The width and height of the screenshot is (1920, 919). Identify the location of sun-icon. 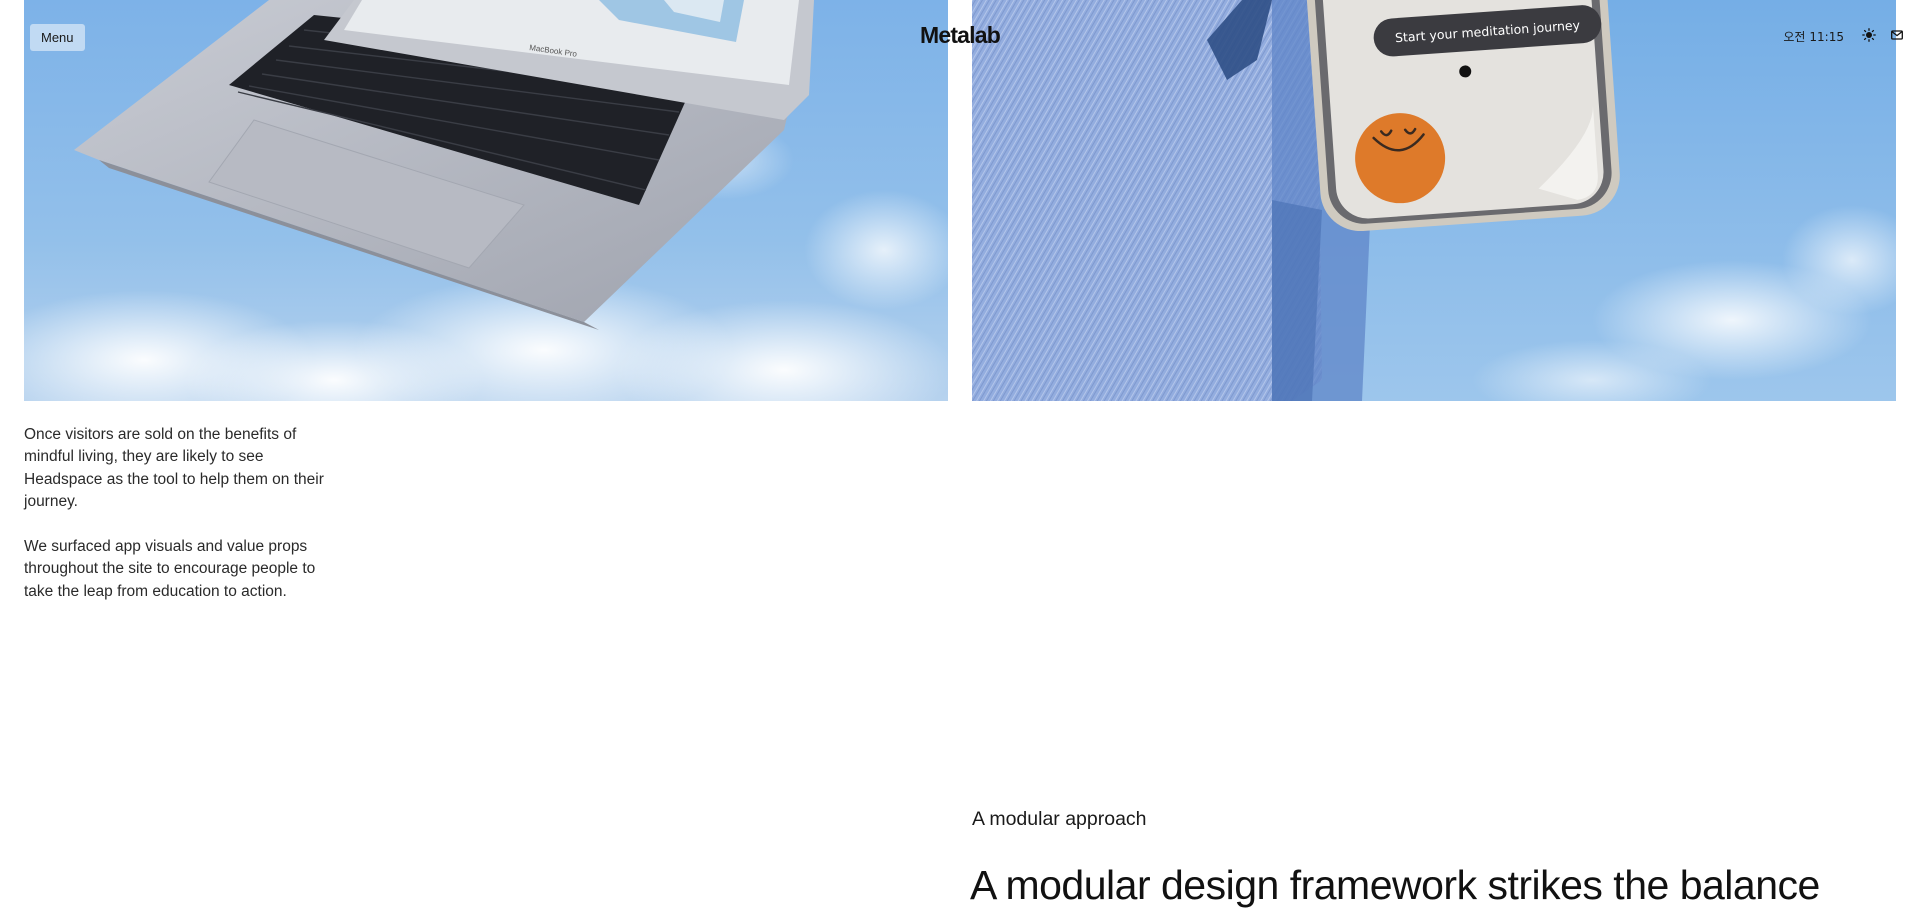
(1869, 35).